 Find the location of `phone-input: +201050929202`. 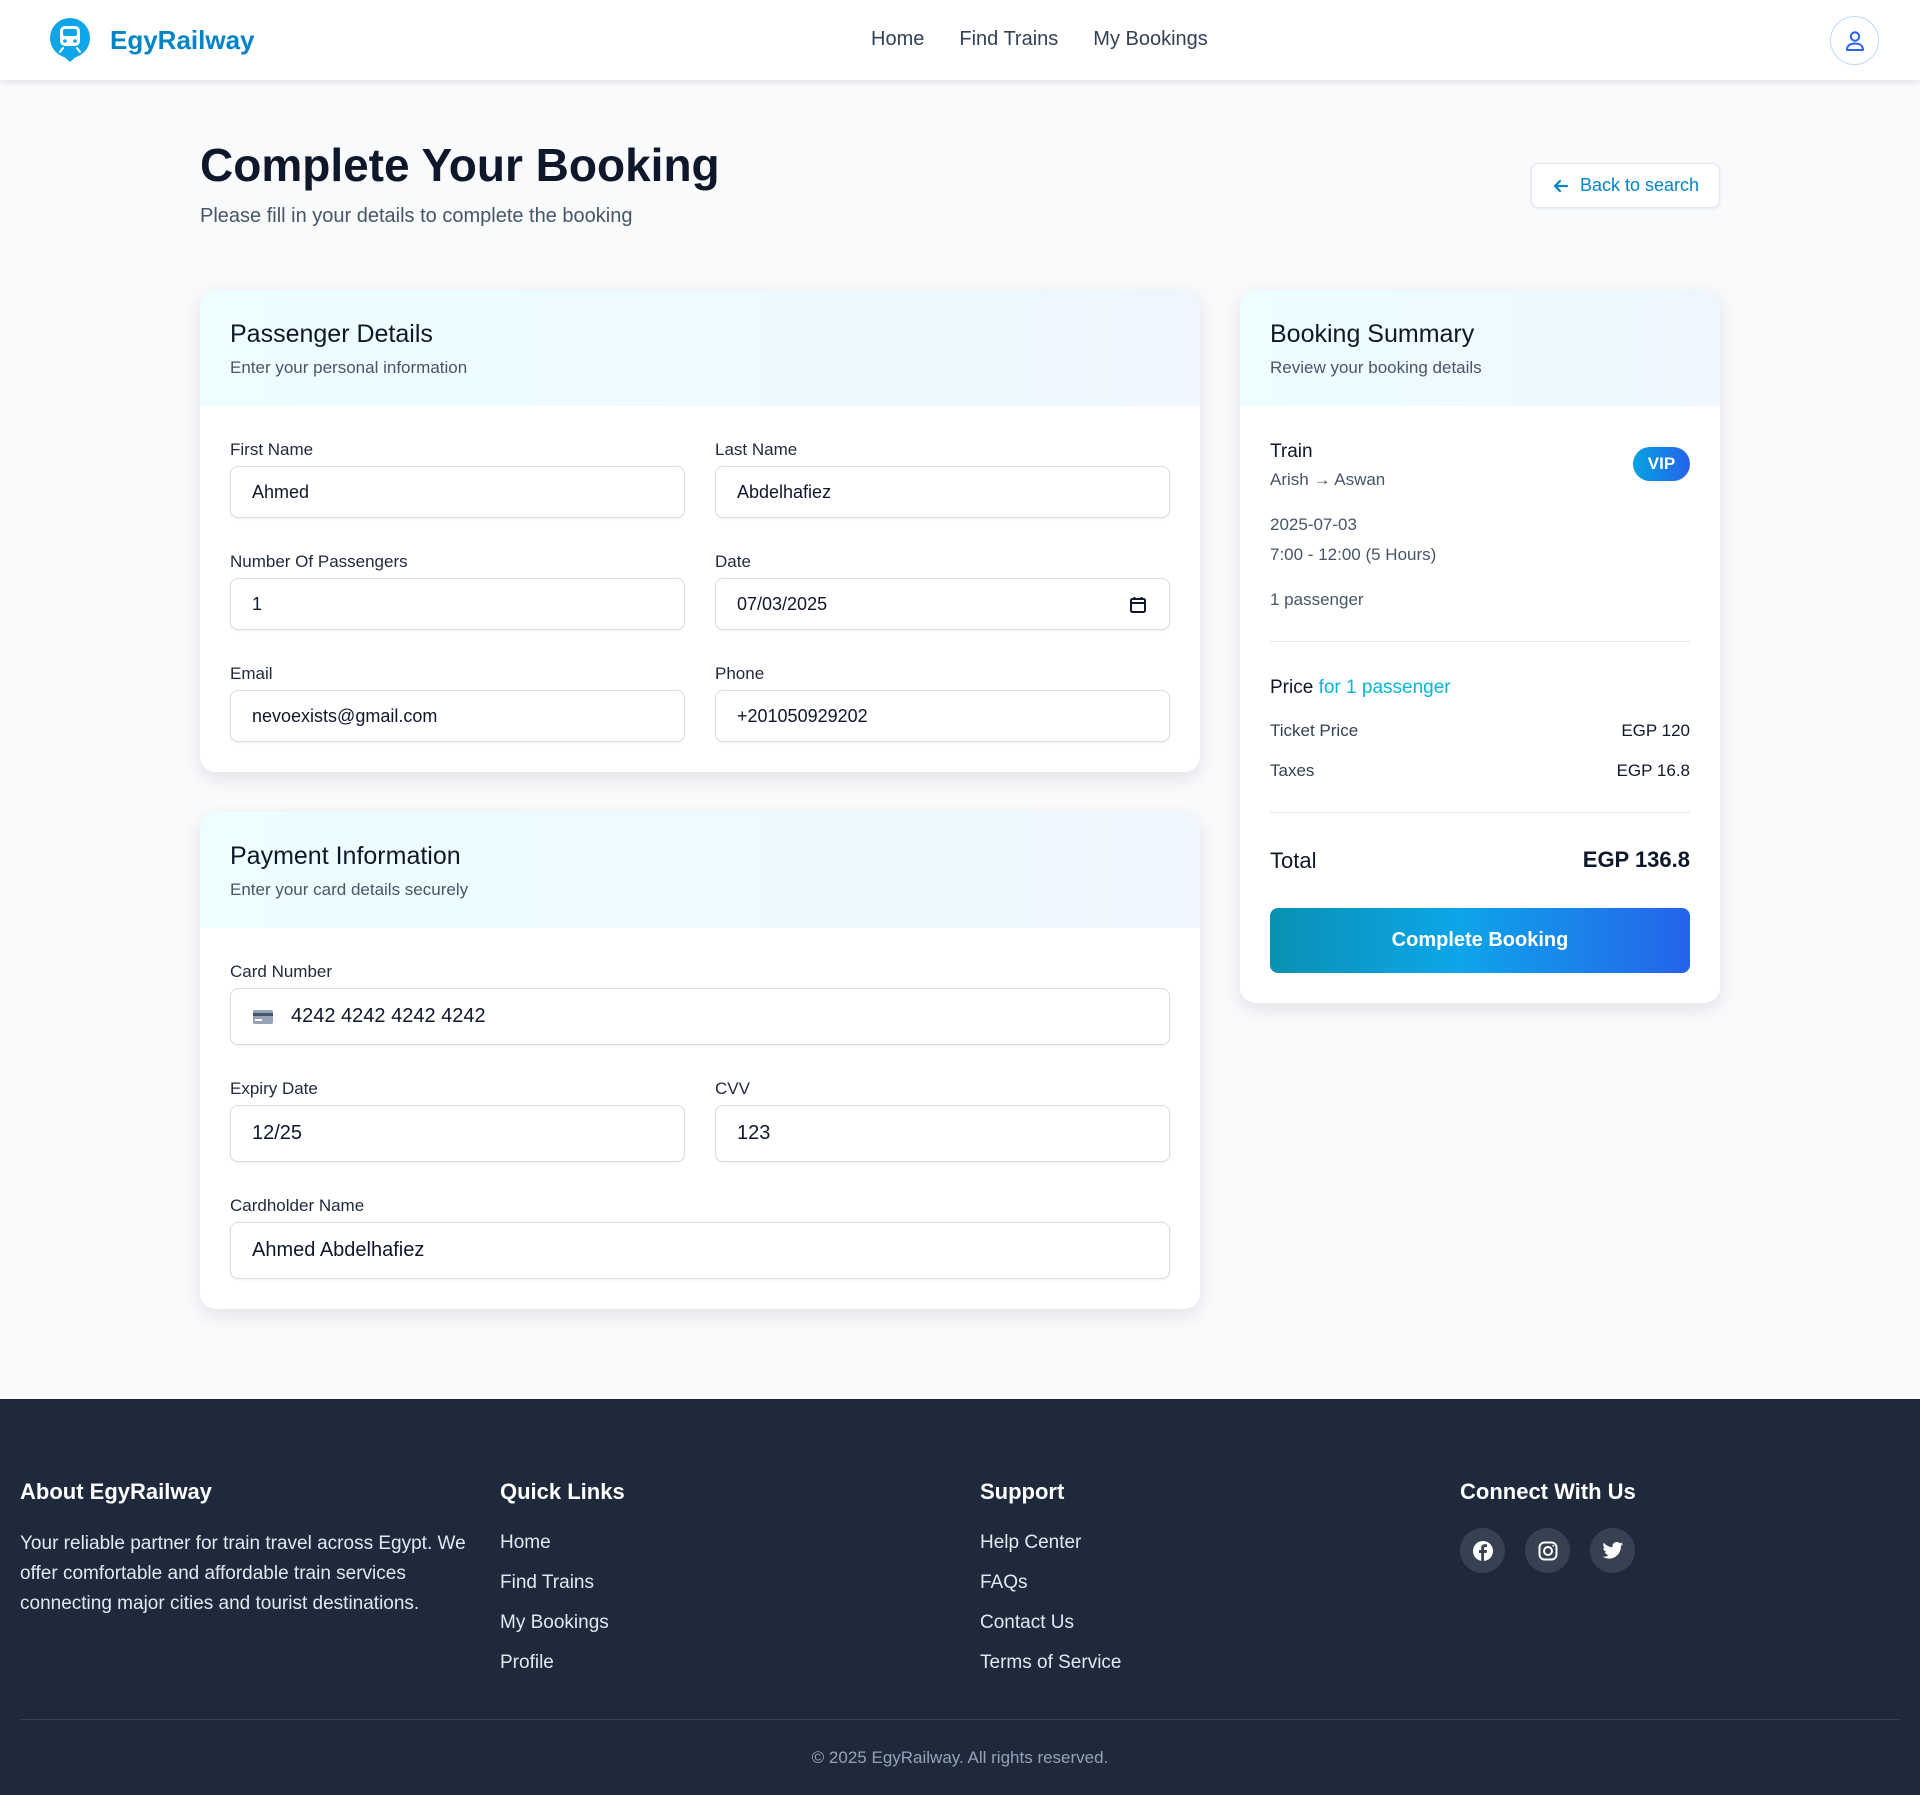

phone-input: +201050929202 is located at coordinates (942, 716).